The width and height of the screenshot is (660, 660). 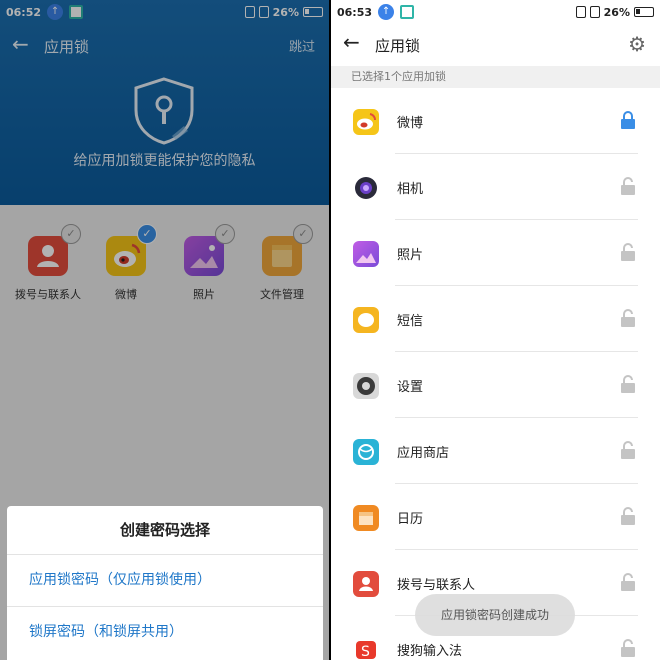 What do you see at coordinates (495, 319) in the screenshot?
I see `list-item-messages: 短信` at bounding box center [495, 319].